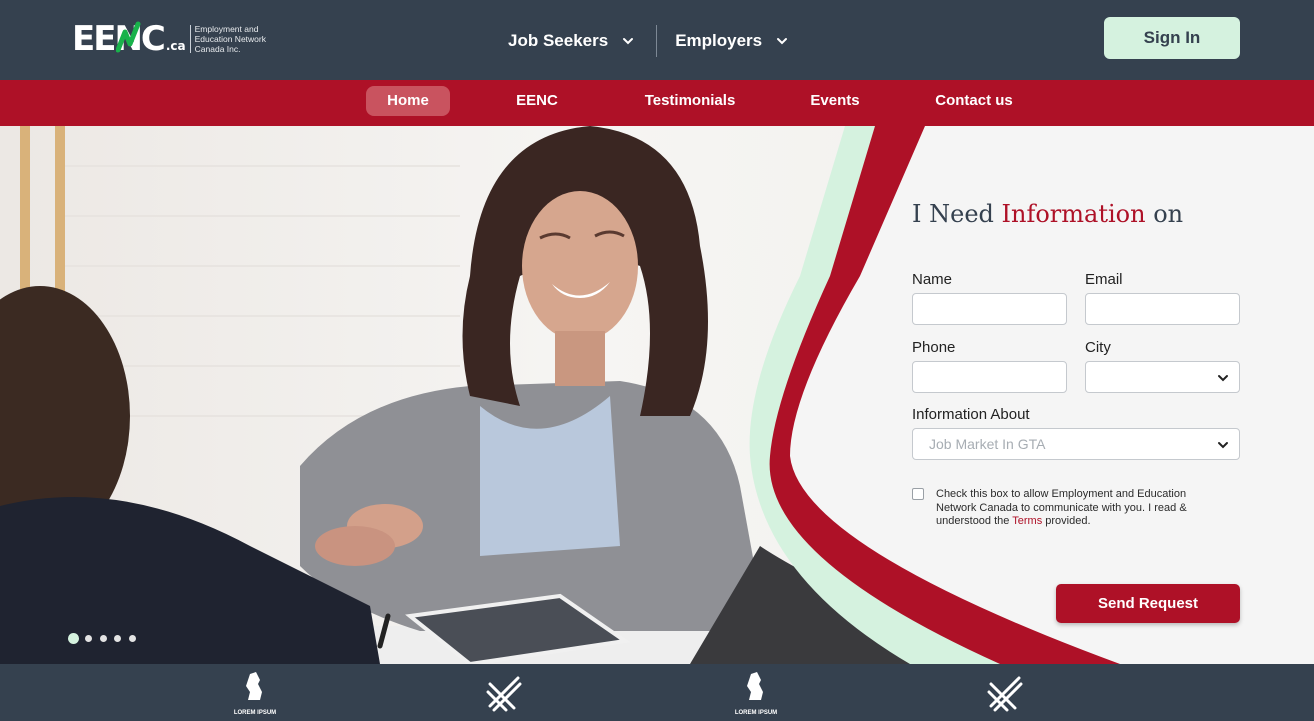  I want to click on consent-text-post: provided., so click(1066, 521).